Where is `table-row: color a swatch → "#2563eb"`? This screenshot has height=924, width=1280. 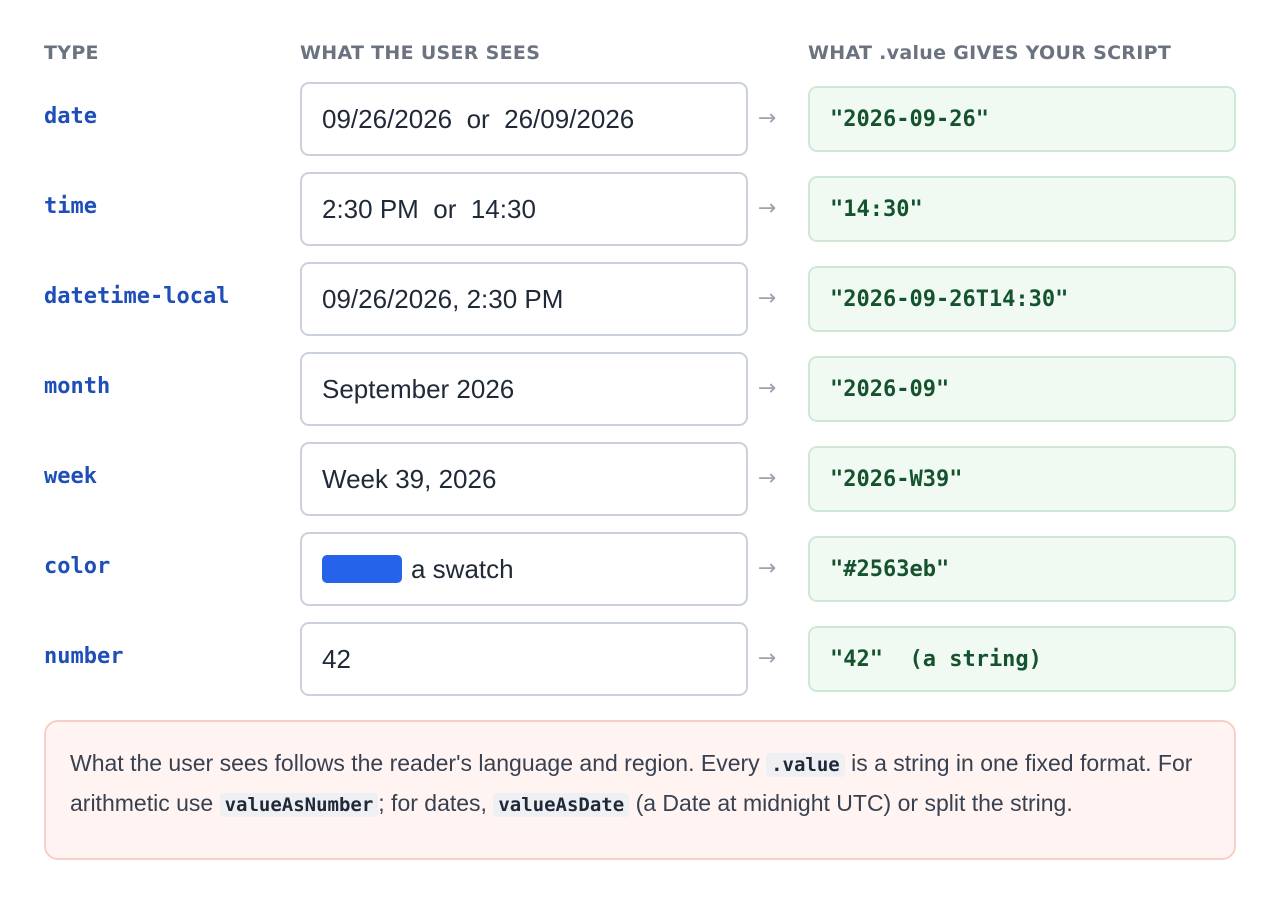
table-row: color a swatch → "#2563eb" is located at coordinates (640, 577).